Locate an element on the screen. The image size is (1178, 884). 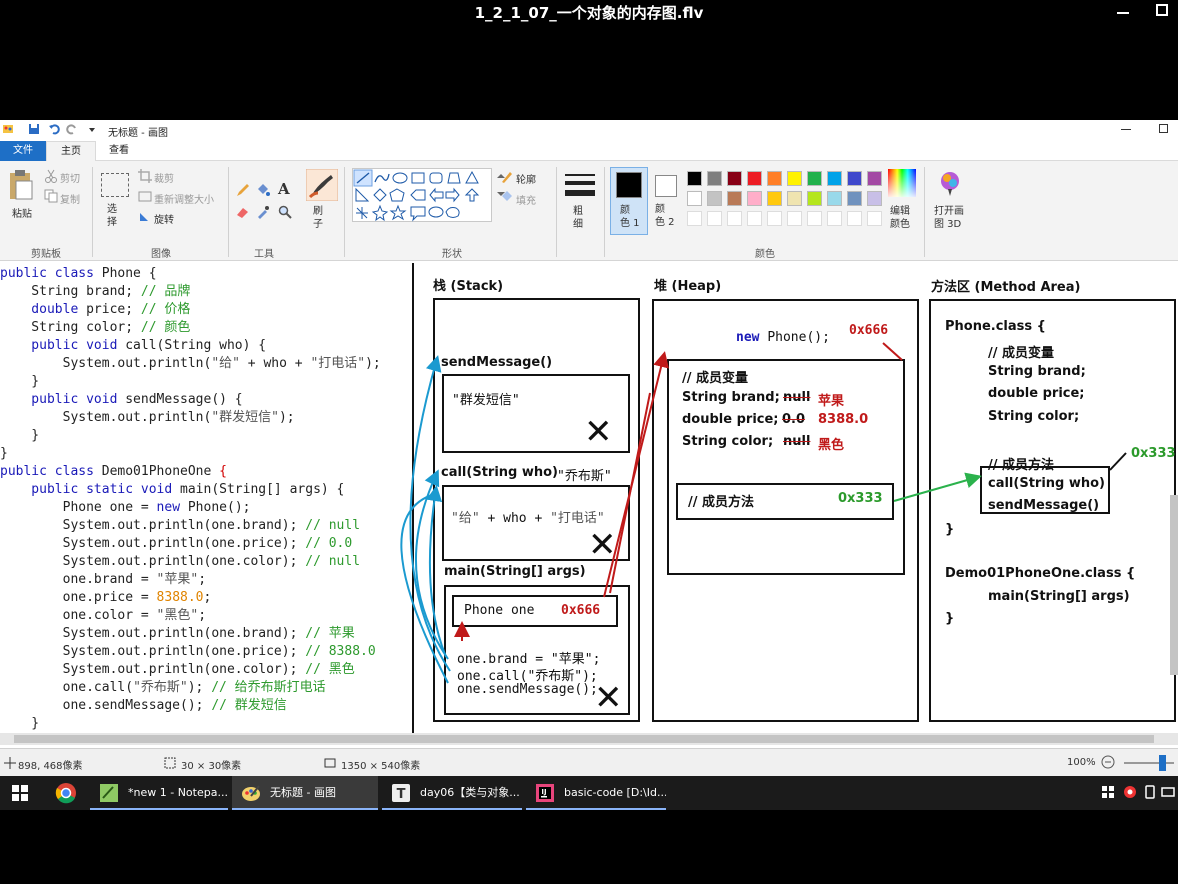
player-minimize-button is located at coordinates (1123, 9).